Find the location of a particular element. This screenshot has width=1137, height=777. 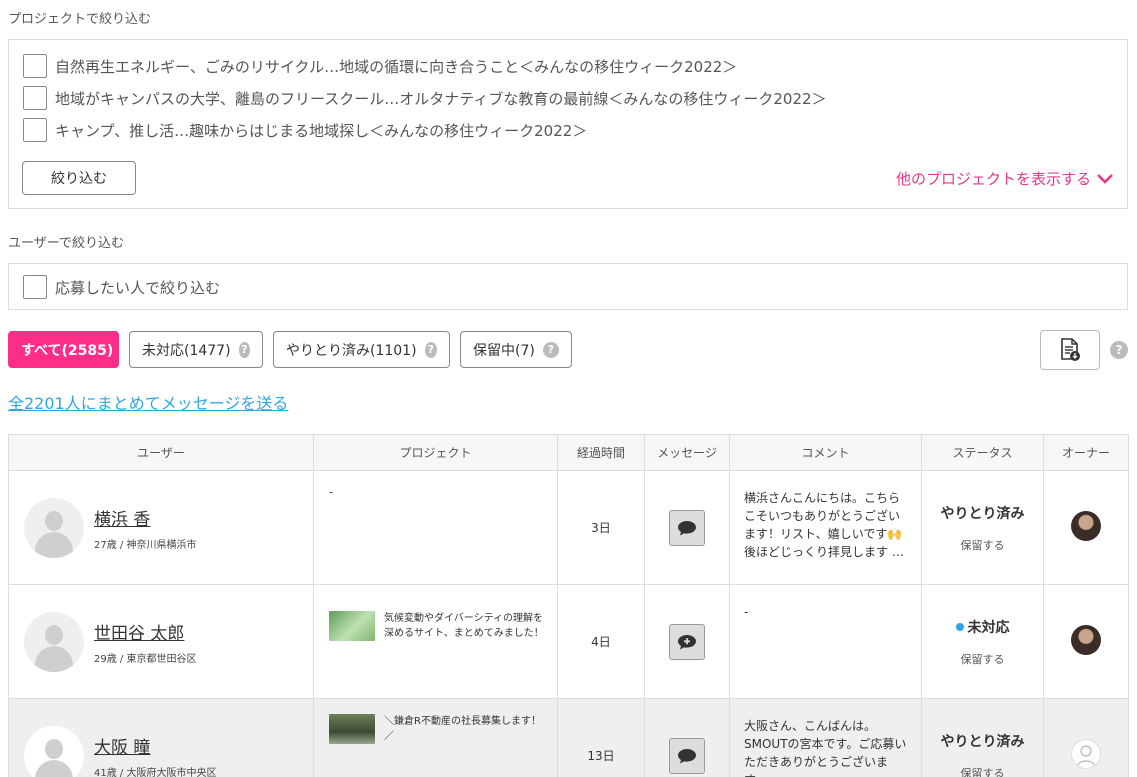

chevron-down-icon is located at coordinates (1105, 178).